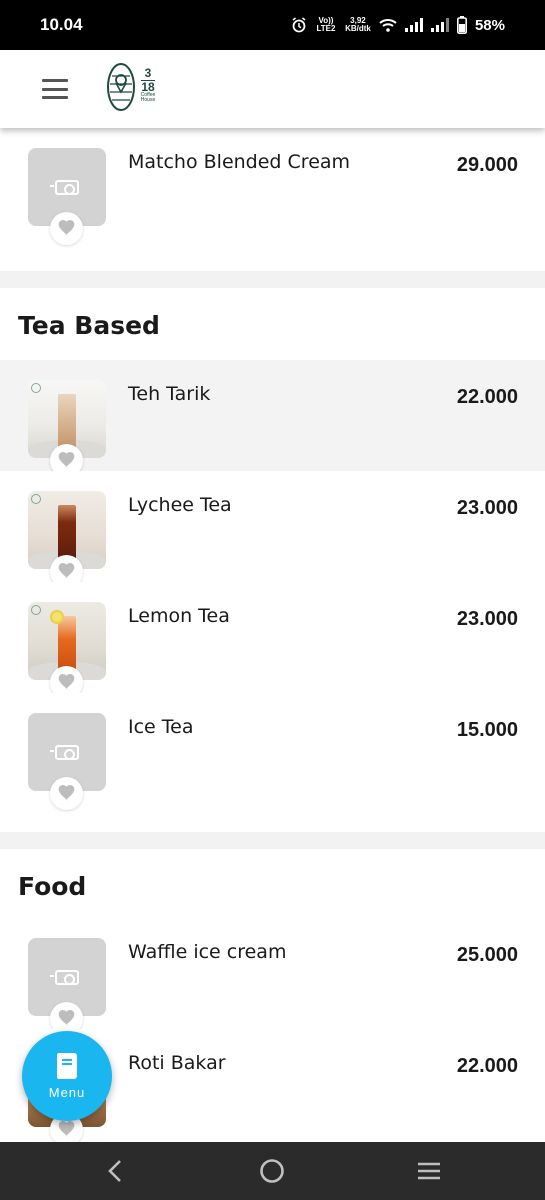  Describe the element at coordinates (413, 25) in the screenshot. I see `signal-icon` at that location.